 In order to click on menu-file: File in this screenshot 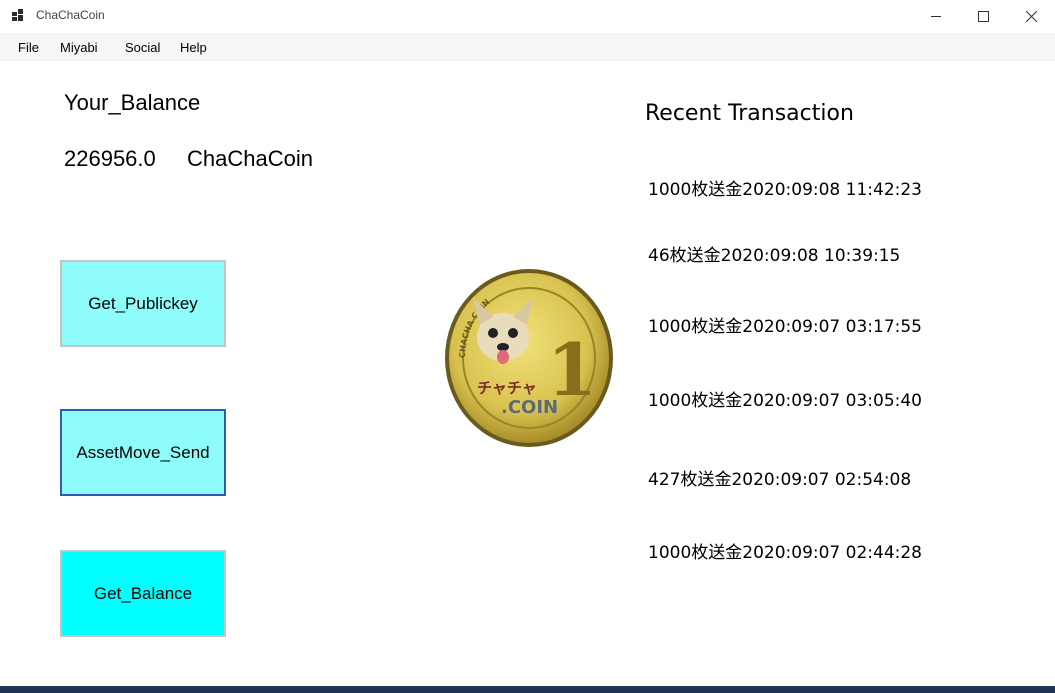, I will do `click(28, 47)`.